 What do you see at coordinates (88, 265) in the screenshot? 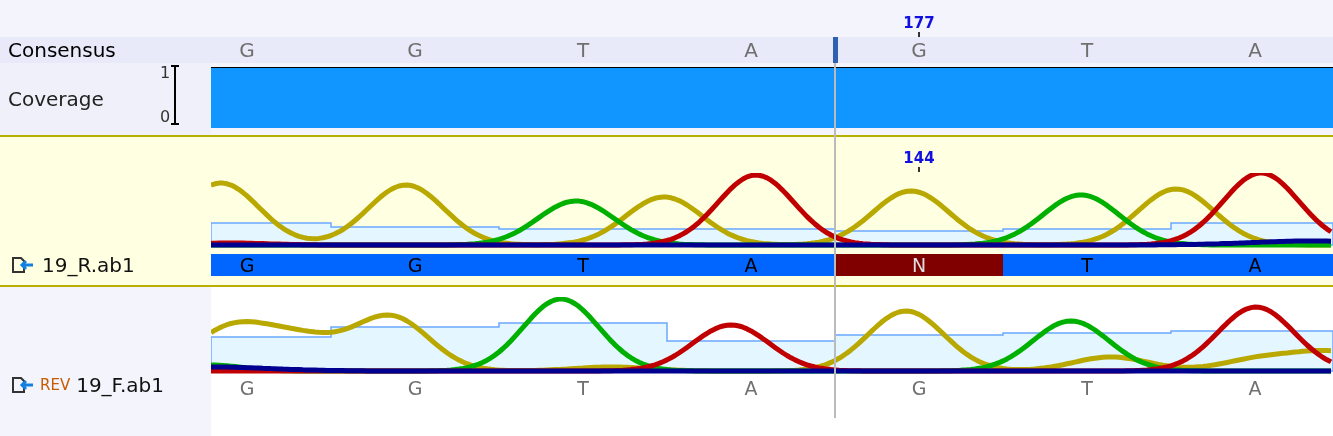
I see `read-name: 19_R.ab1` at bounding box center [88, 265].